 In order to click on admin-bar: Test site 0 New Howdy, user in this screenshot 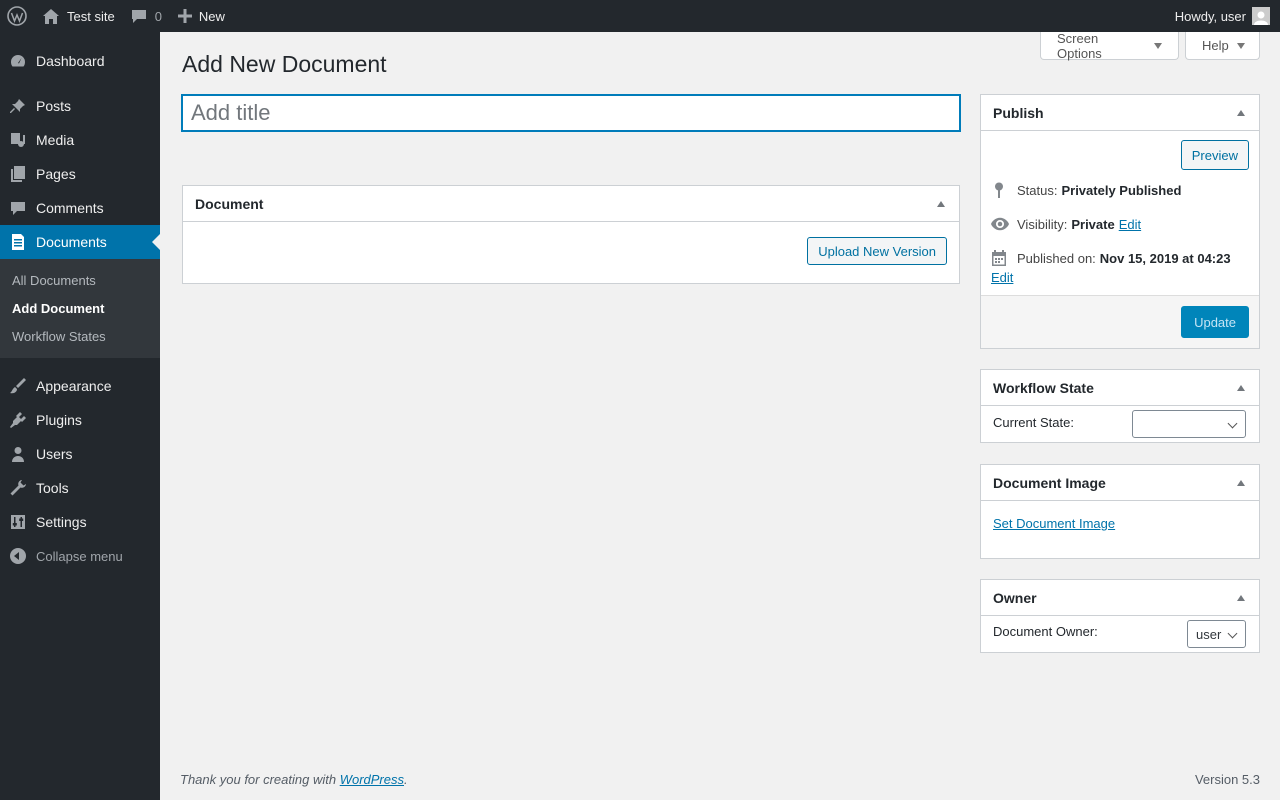, I will do `click(640, 16)`.